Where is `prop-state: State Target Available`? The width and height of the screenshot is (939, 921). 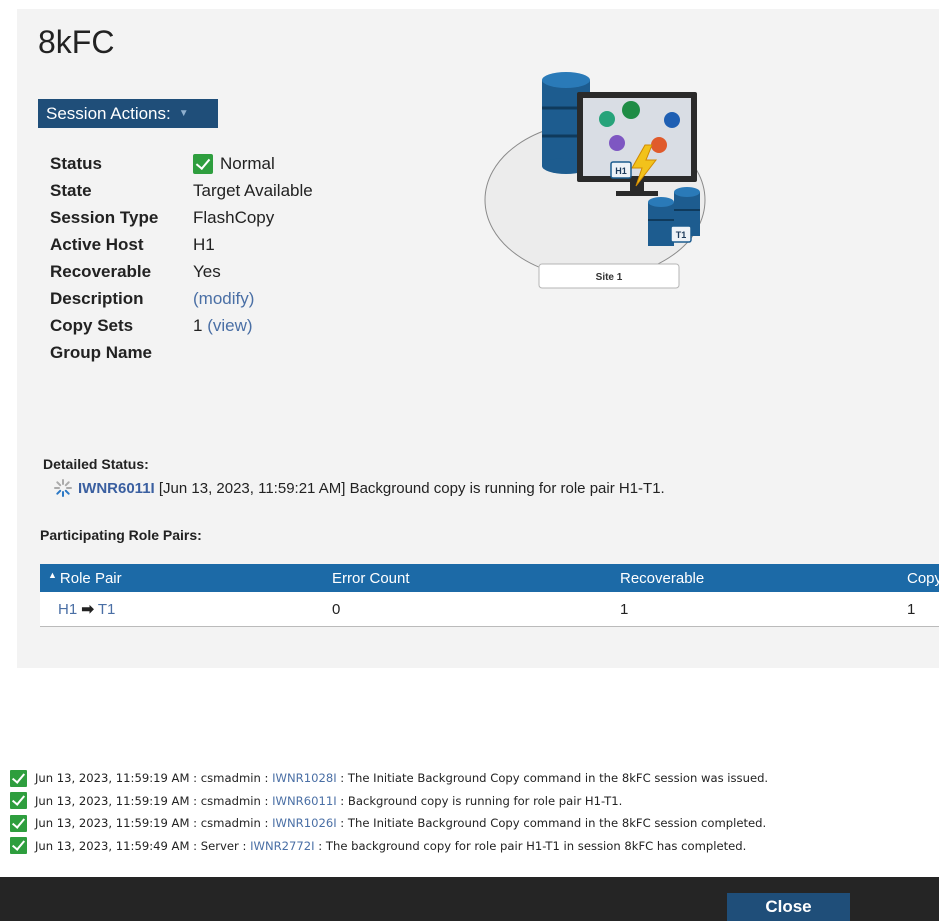 prop-state: State Target Available is located at coordinates (181, 190).